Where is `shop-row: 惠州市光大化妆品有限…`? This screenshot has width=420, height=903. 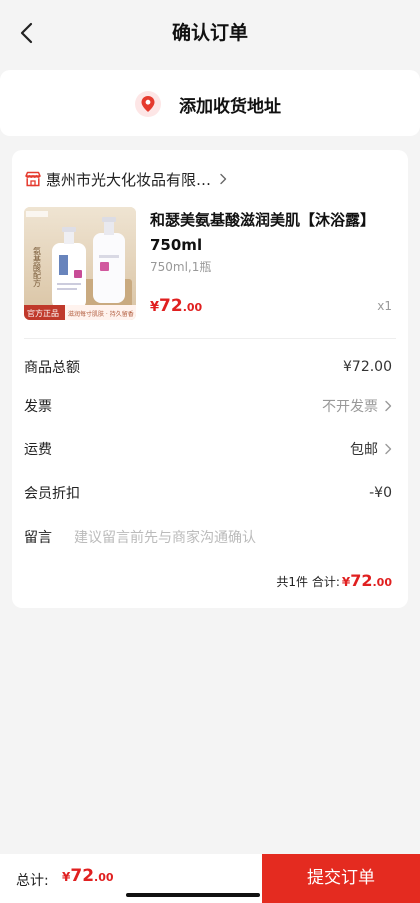 shop-row: 惠州市光大化妆品有限… is located at coordinates (125, 179).